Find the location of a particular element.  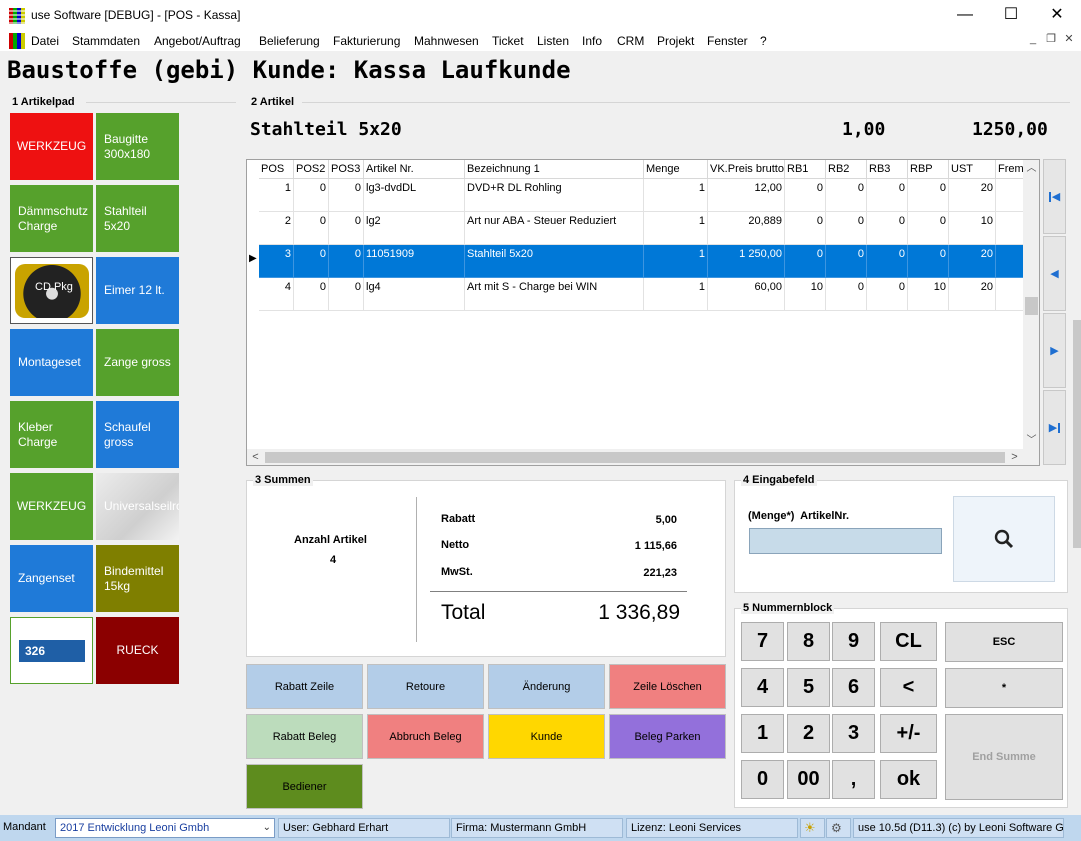

column-header: POS is located at coordinates (276, 169).